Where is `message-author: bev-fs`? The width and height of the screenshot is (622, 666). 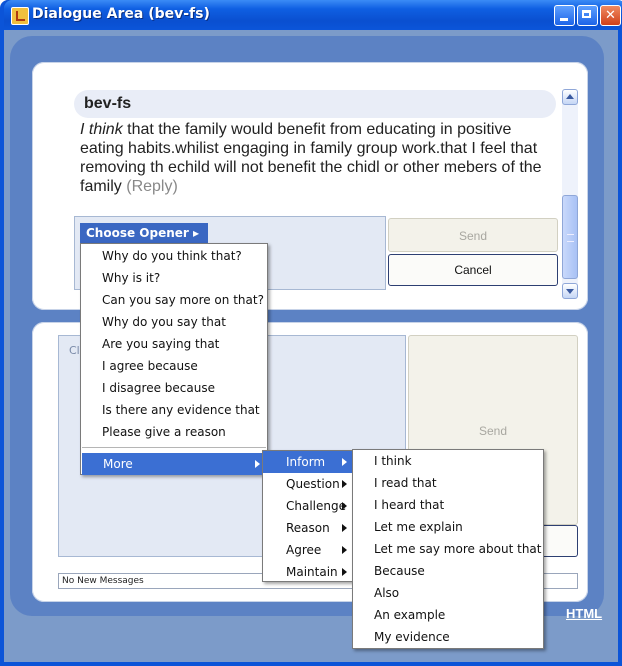
message-author: bev-fs is located at coordinates (315, 104).